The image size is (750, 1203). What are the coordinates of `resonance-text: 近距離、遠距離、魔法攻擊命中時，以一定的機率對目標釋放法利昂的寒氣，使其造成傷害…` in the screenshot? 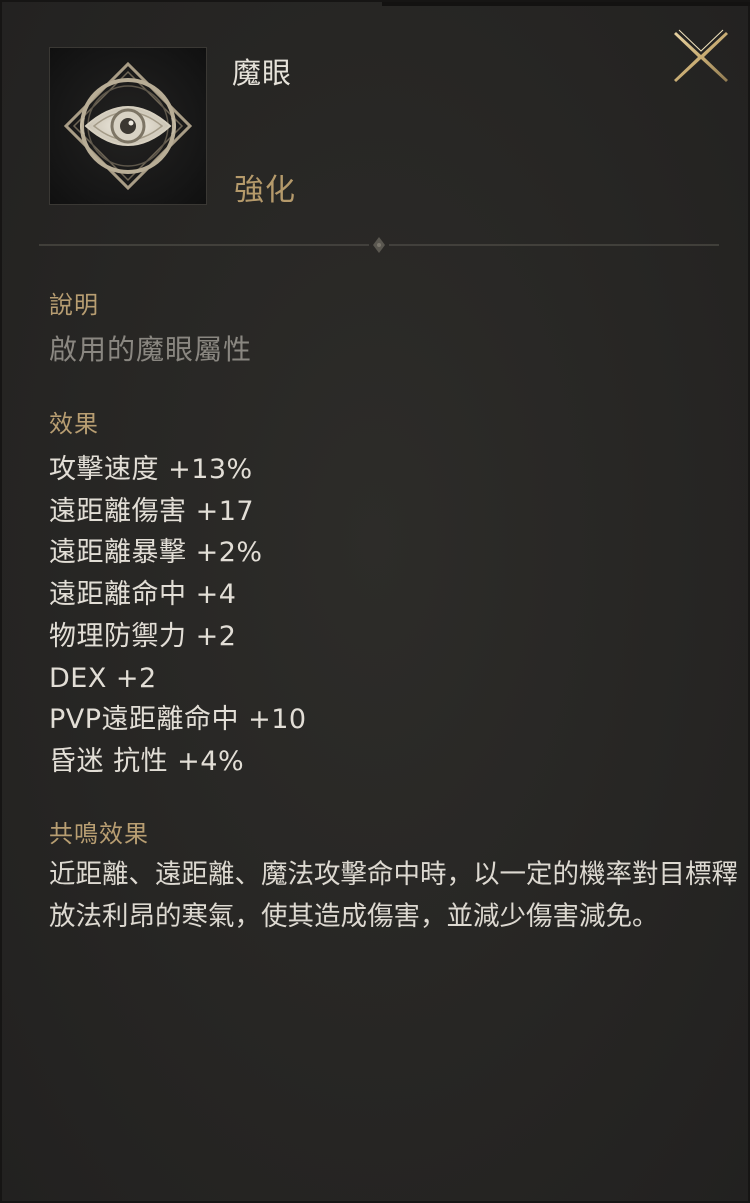 It's located at (393, 895).